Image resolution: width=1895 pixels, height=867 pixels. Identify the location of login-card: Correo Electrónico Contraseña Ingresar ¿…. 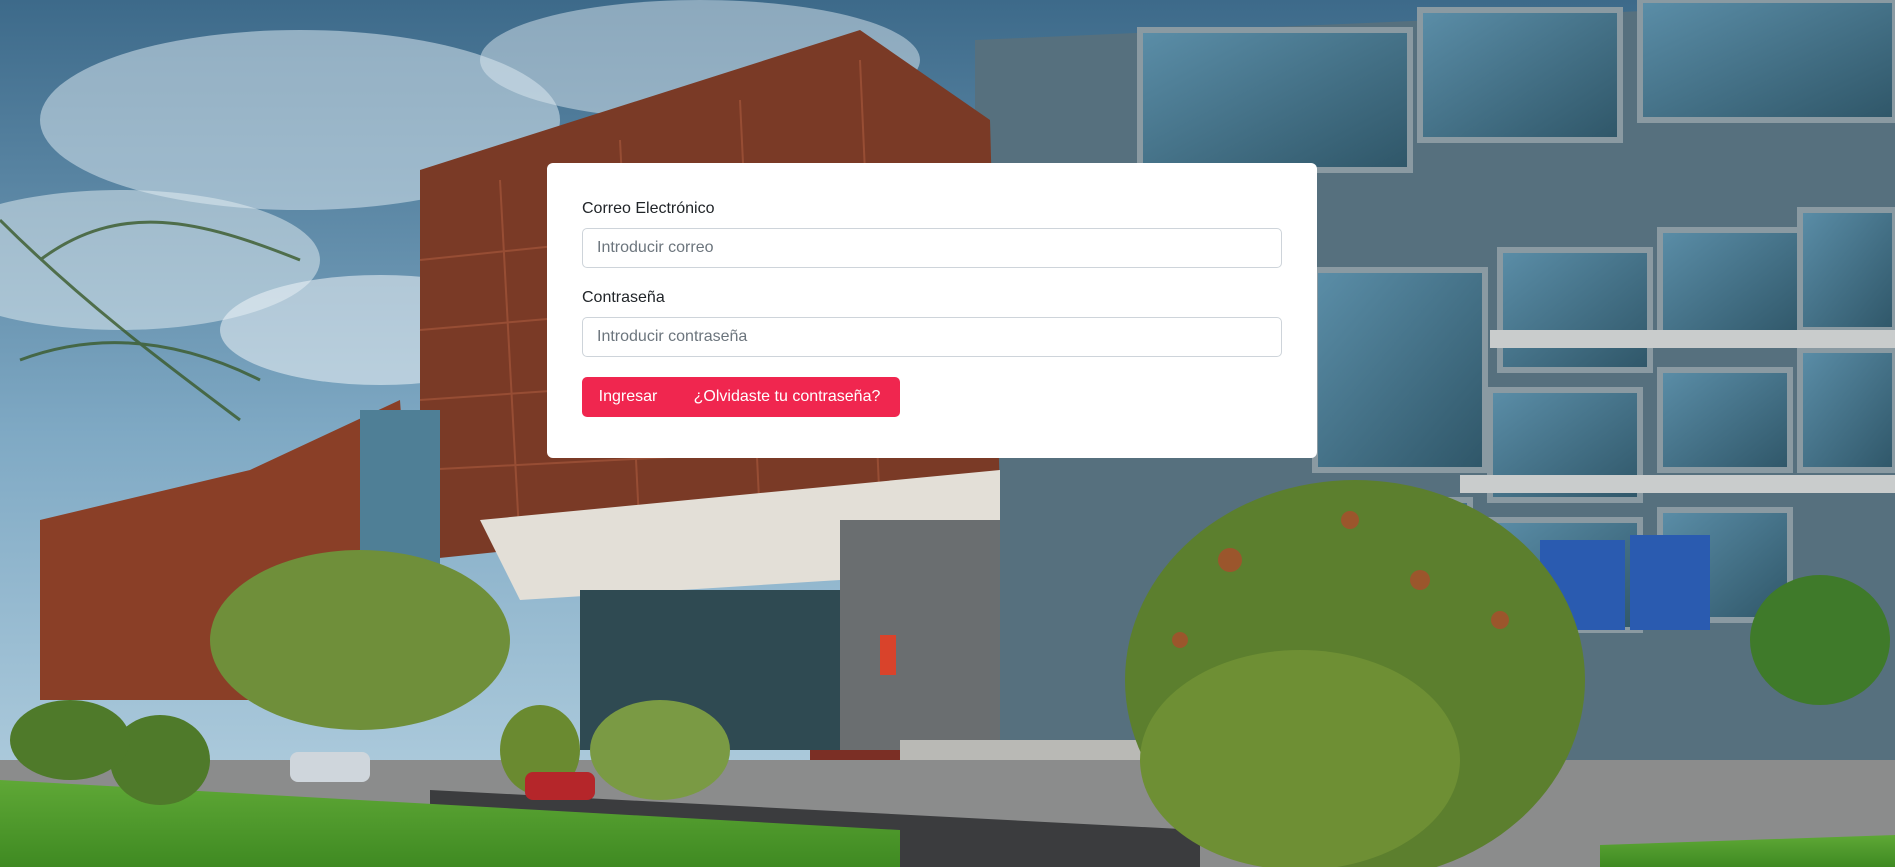
(932, 310).